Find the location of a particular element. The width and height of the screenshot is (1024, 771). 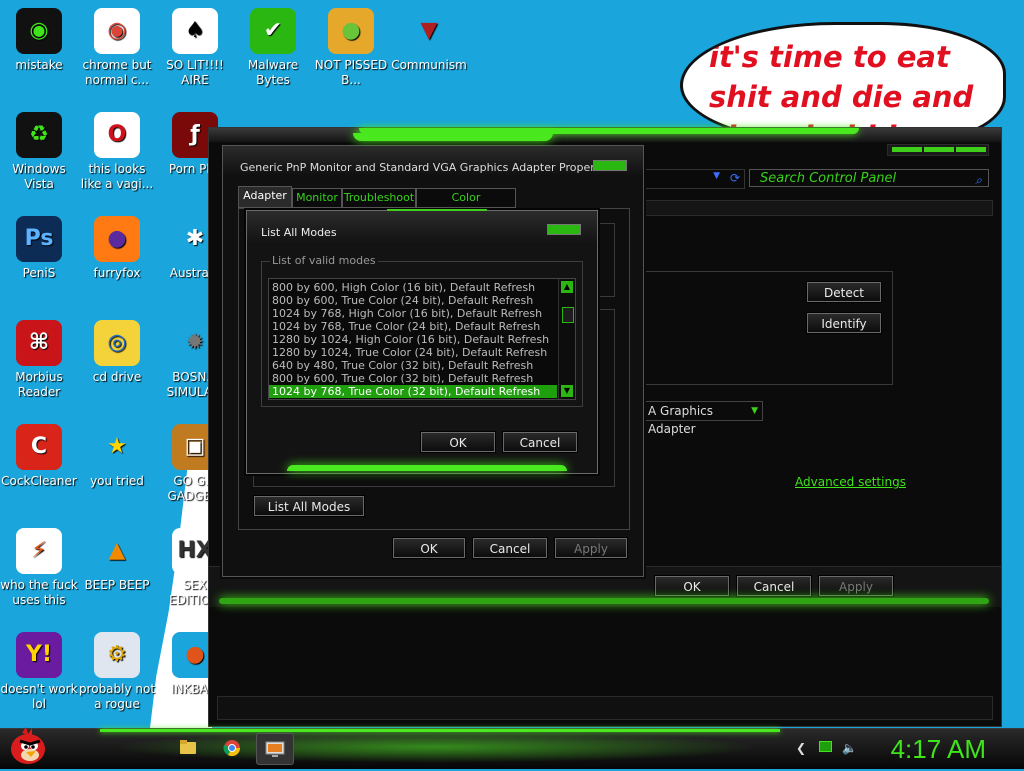

taskbar: ❮ 🔈 4:17 AM is located at coordinates (512, 747).